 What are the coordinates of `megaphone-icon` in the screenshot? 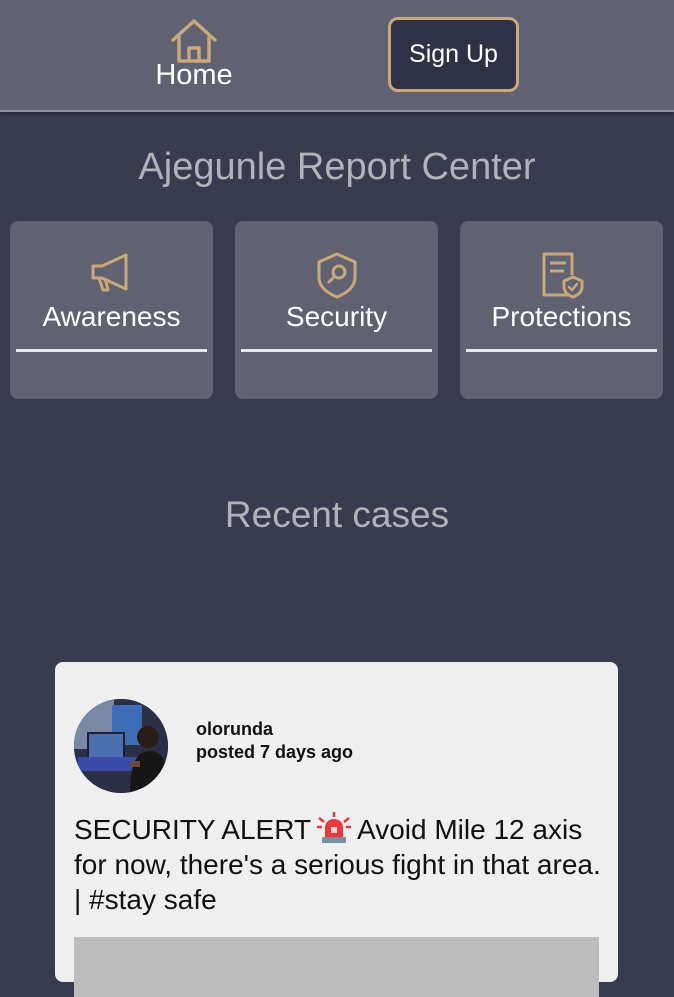 It's located at (109, 272).